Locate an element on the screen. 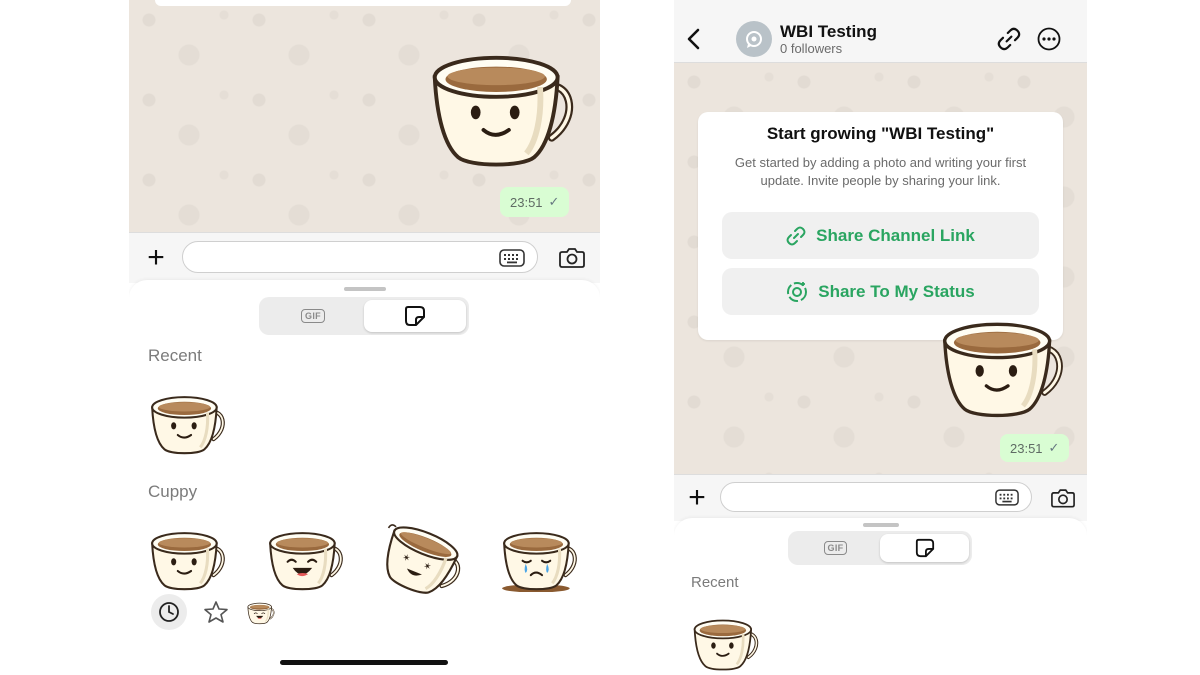 This screenshot has width=1200, height=675. cuppy-sticker-sad is located at coordinates (540, 560).